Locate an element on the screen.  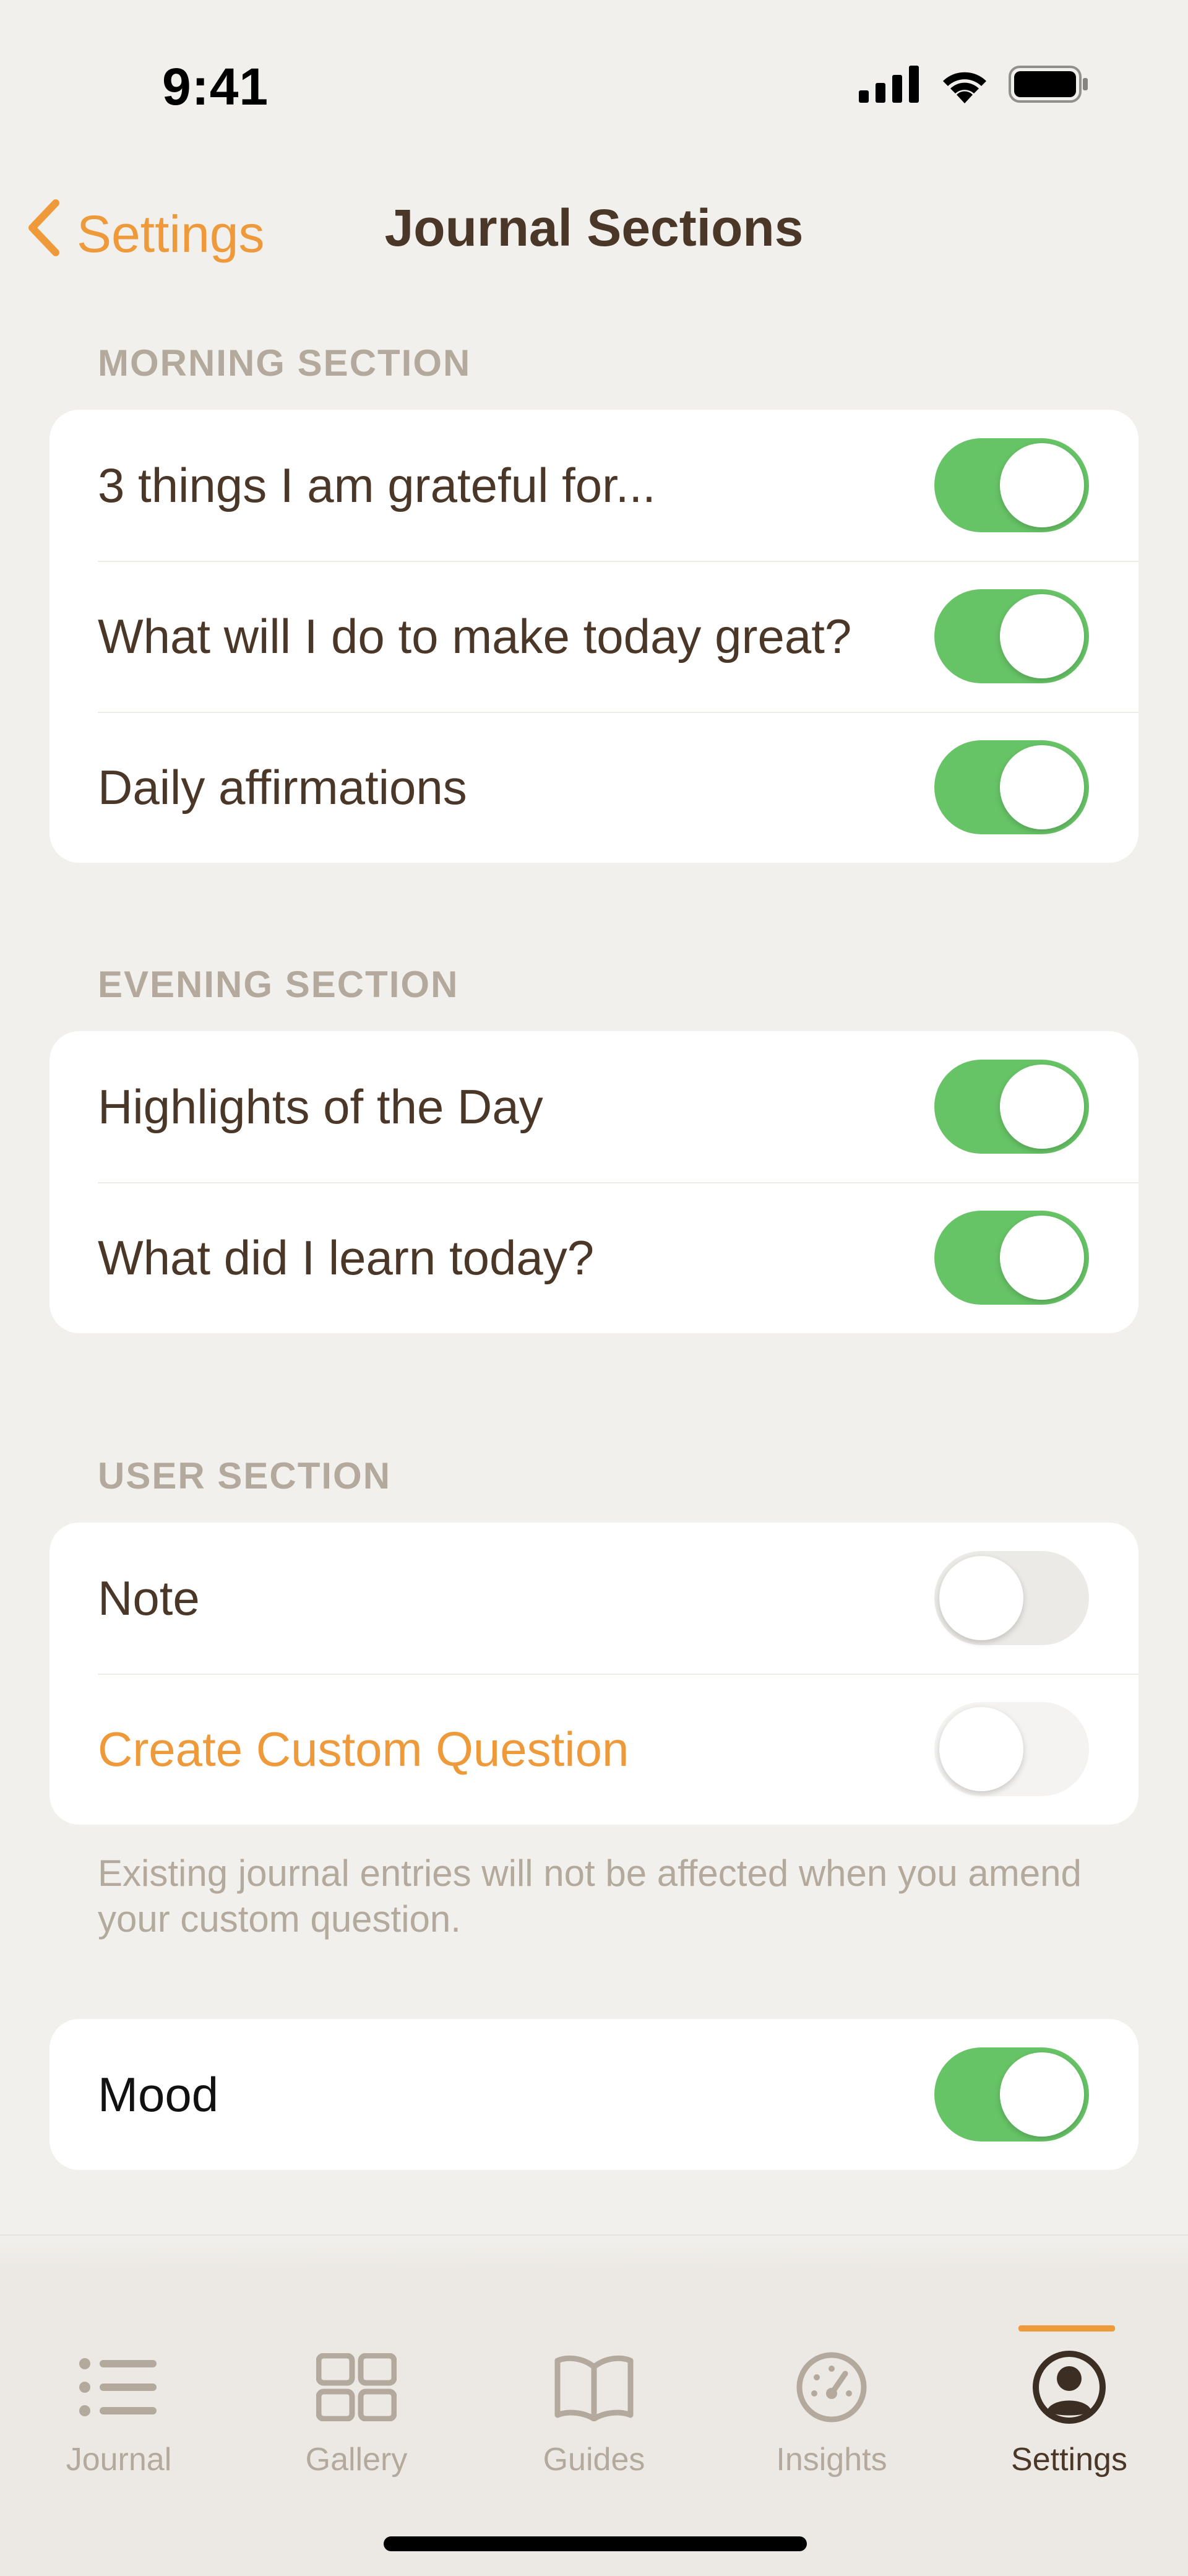
active-tab-indicator is located at coordinates (1066, 2328).